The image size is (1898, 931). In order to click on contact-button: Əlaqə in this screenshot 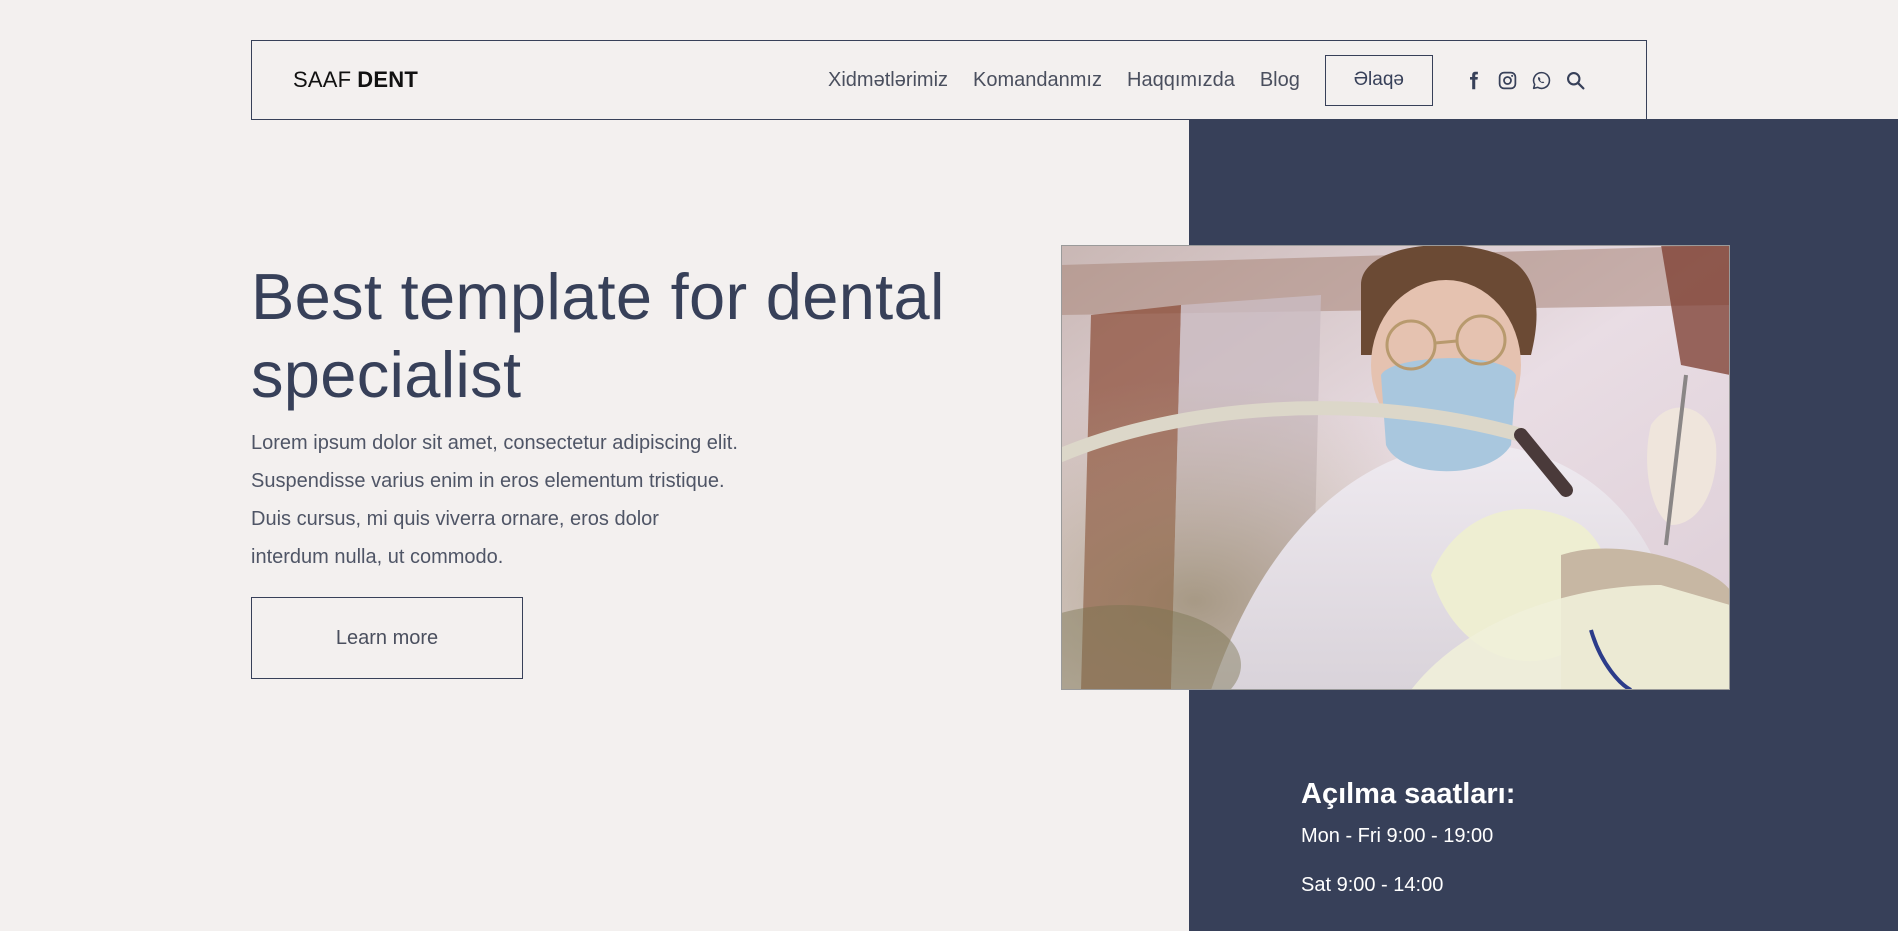, I will do `click(1378, 80)`.